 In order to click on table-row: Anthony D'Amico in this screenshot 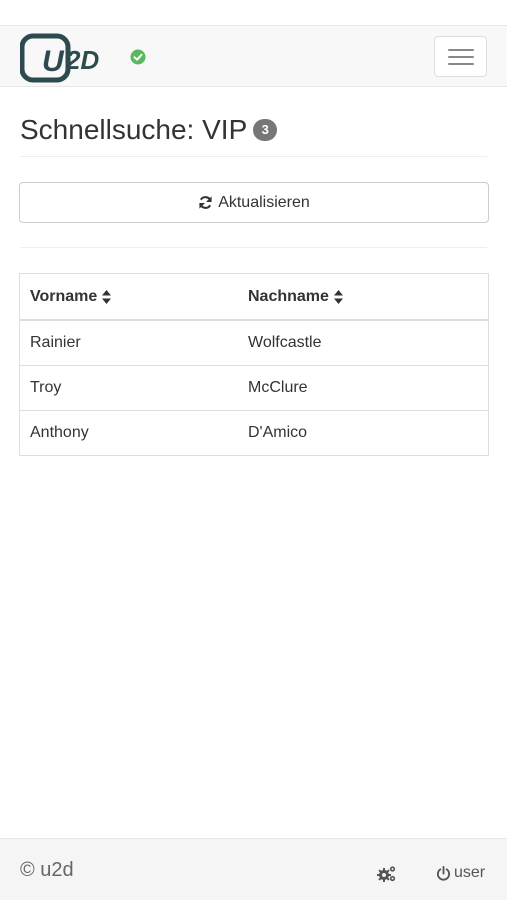, I will do `click(254, 432)`.